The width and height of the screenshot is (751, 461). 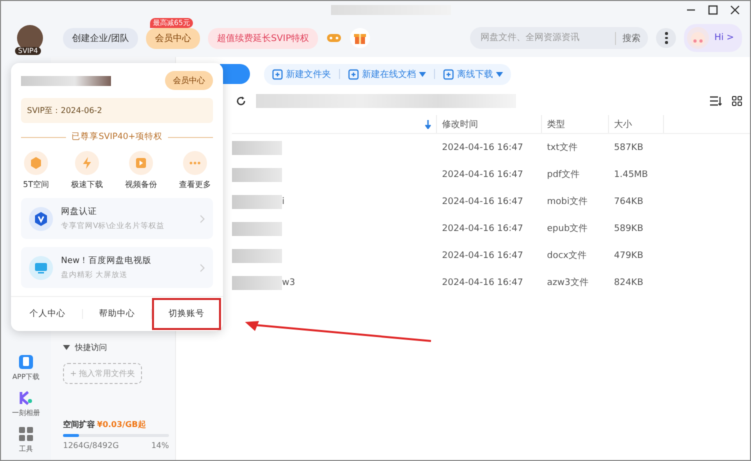 I want to click on menu-item: 帮助中心, so click(x=117, y=314).